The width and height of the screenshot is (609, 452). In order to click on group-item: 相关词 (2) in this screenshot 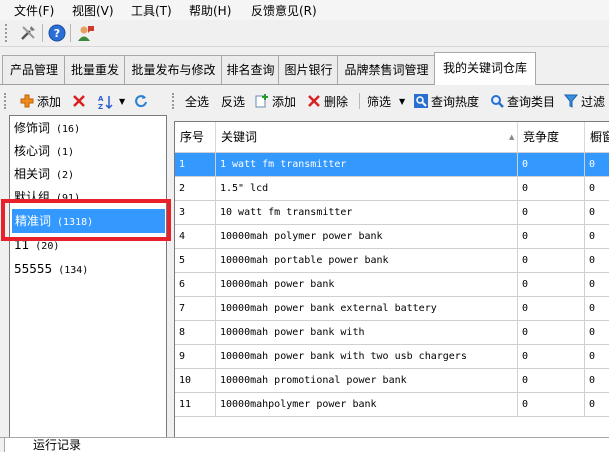, I will do `click(44, 174)`.